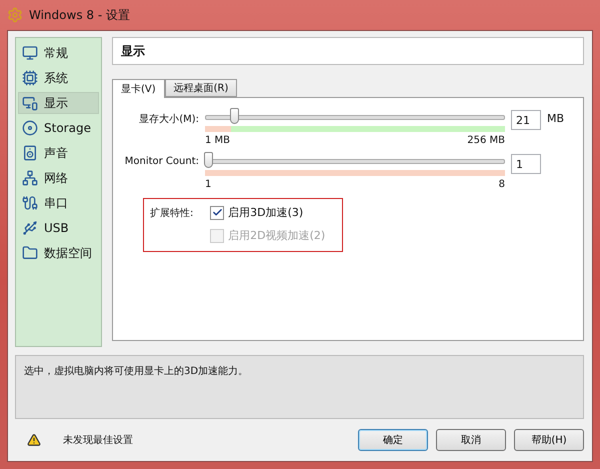 This screenshot has height=469, width=600. What do you see at coordinates (217, 140) in the screenshot?
I see `scale-min: 1 MB` at bounding box center [217, 140].